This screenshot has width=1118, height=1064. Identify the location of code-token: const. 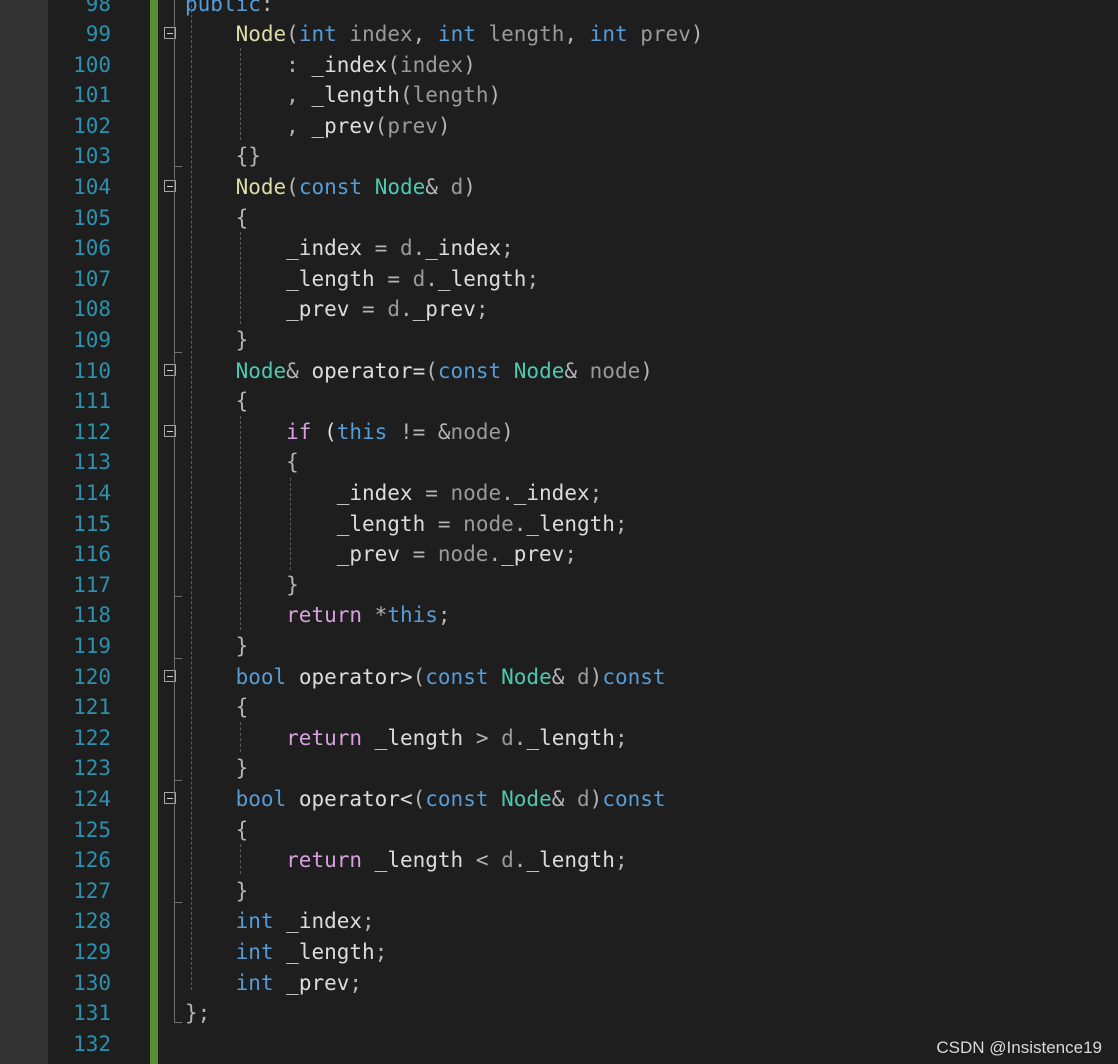
(330, 187).